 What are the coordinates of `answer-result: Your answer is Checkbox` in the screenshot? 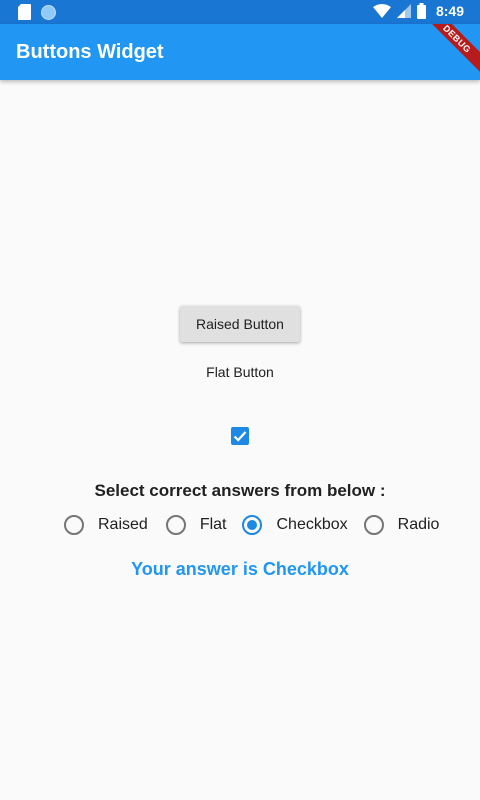 It's located at (240, 569).